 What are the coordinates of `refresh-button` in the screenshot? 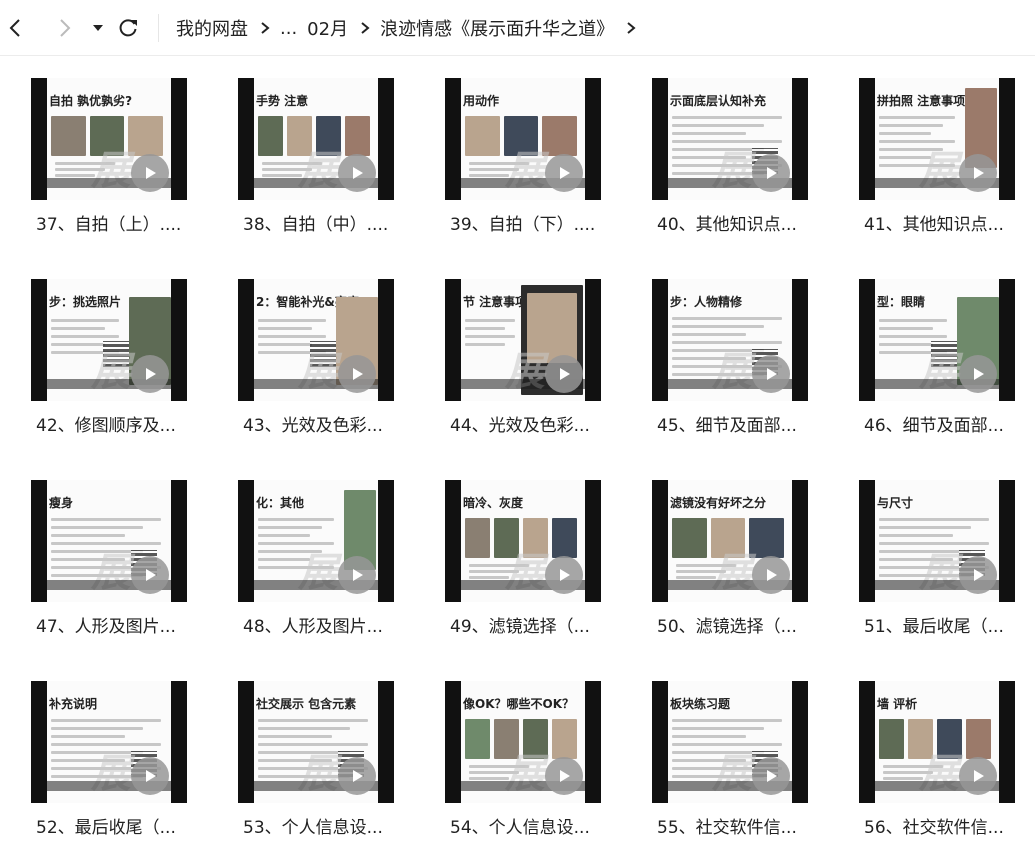 It's located at (128, 28).